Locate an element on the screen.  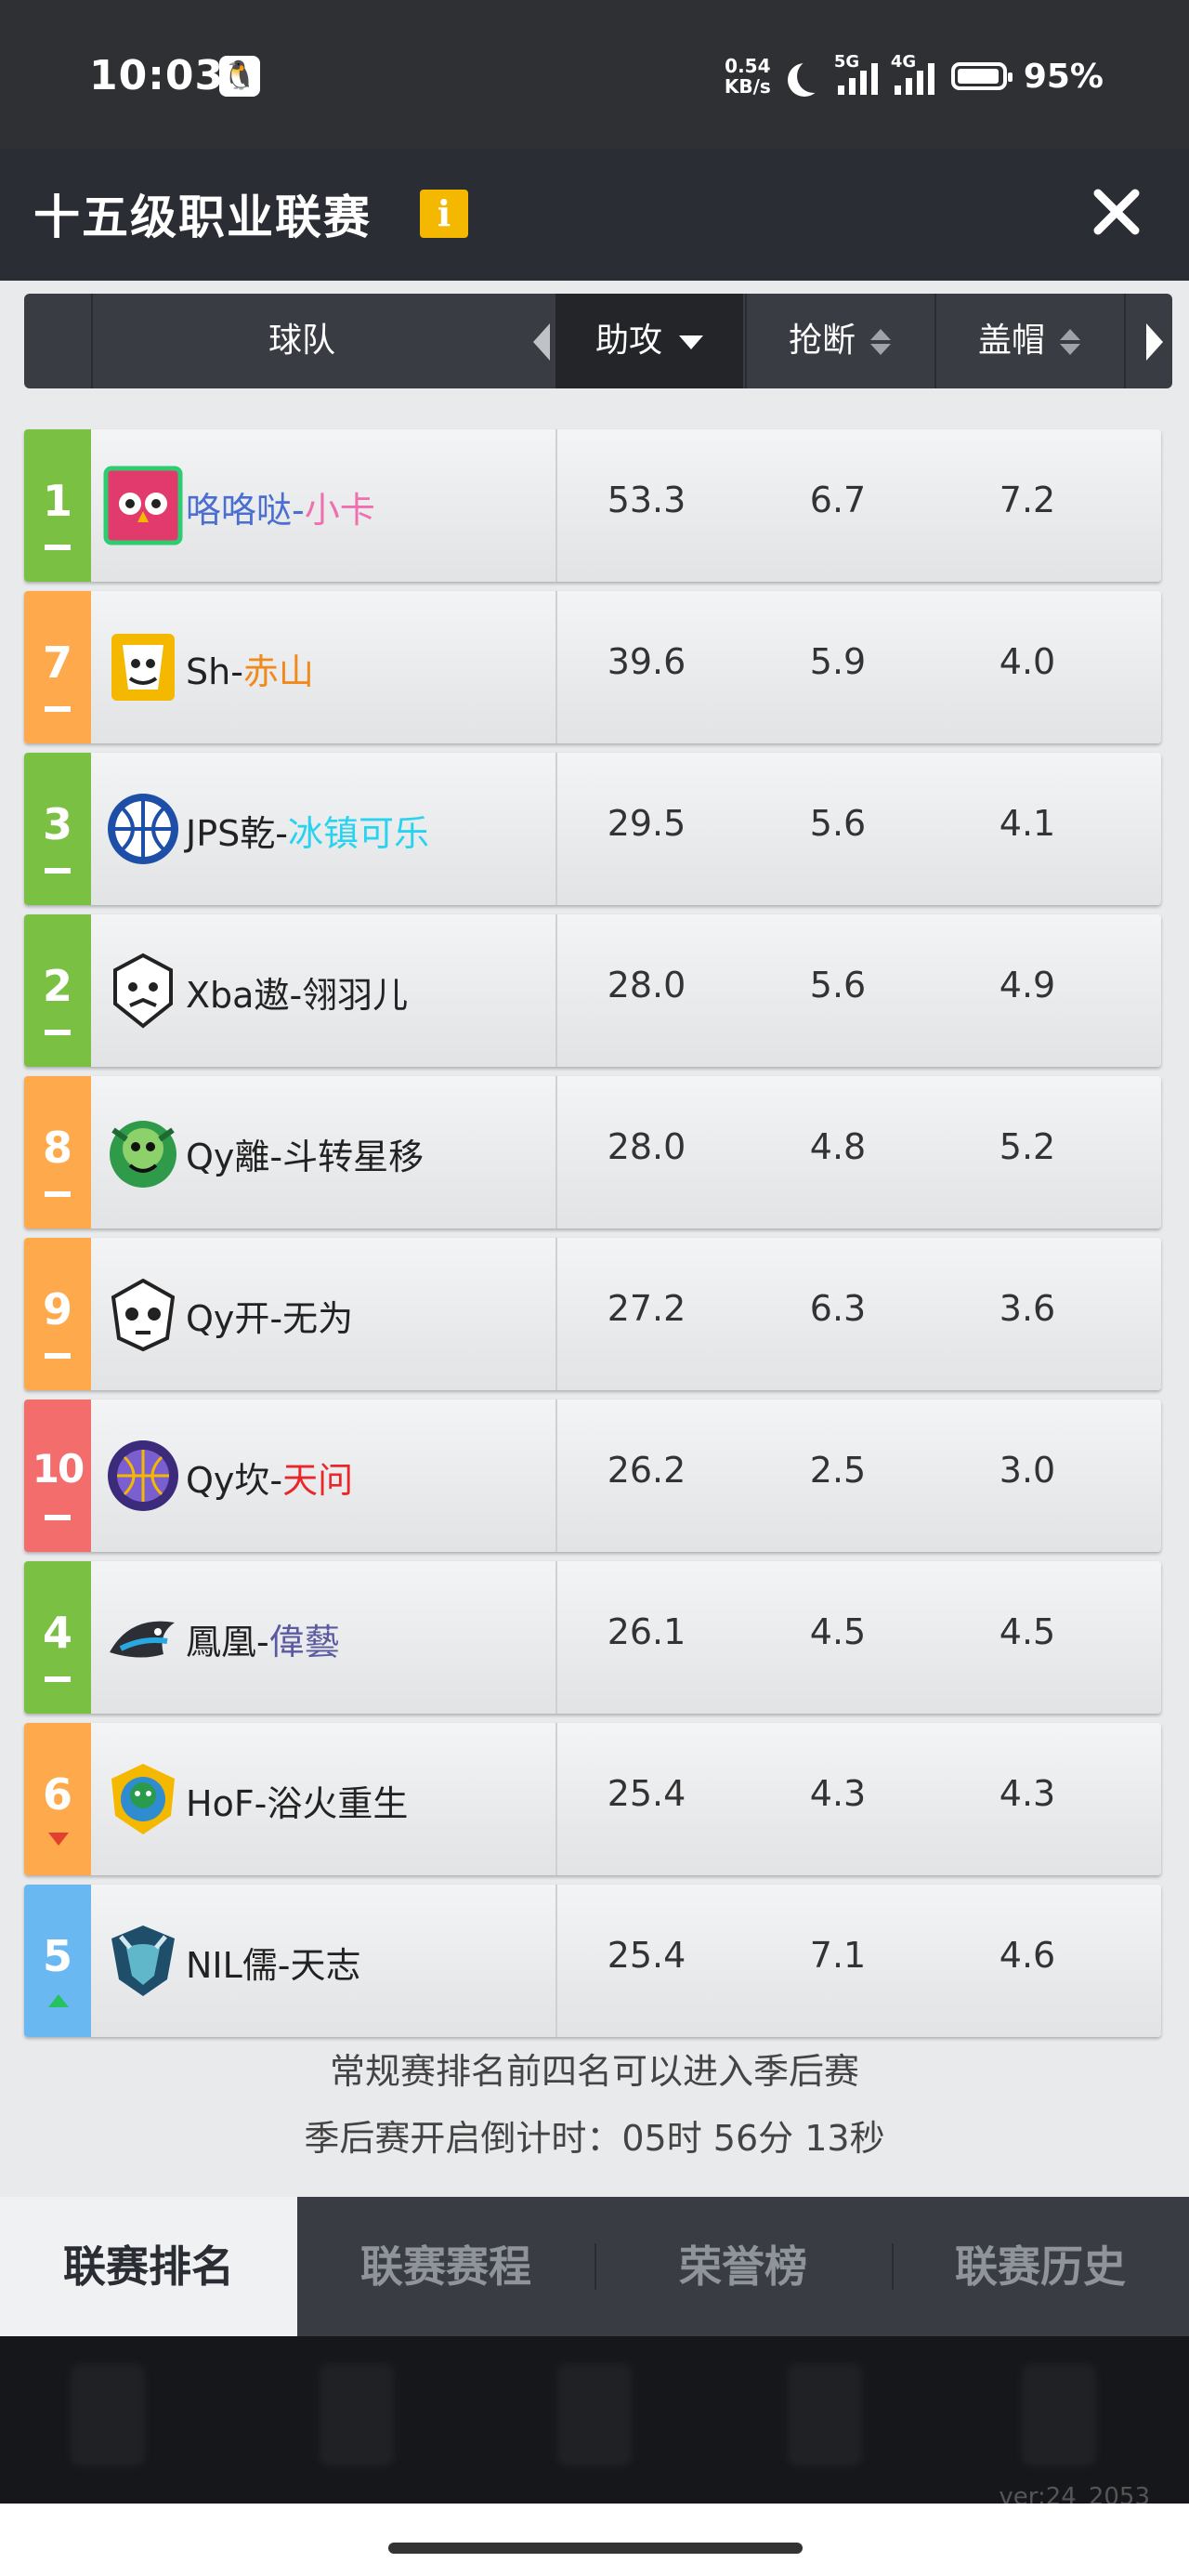
column-header: 球队 助攻 抢断 盖帽 is located at coordinates (598, 341).